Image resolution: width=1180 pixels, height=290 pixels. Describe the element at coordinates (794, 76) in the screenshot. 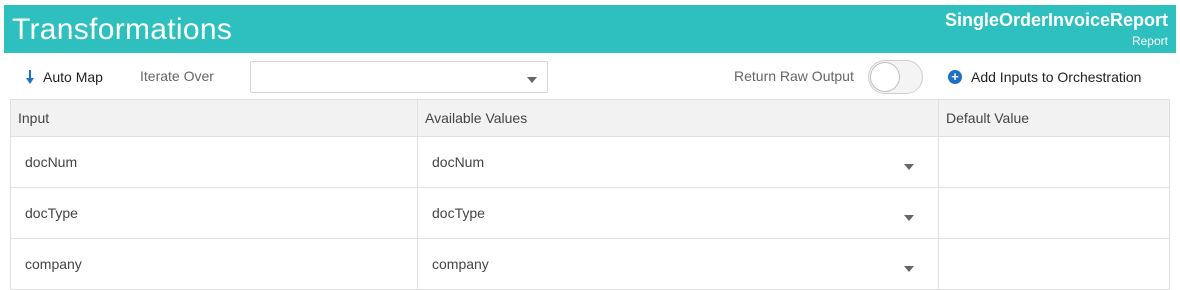

I see `return-raw-output-label: Return Raw Output` at that location.